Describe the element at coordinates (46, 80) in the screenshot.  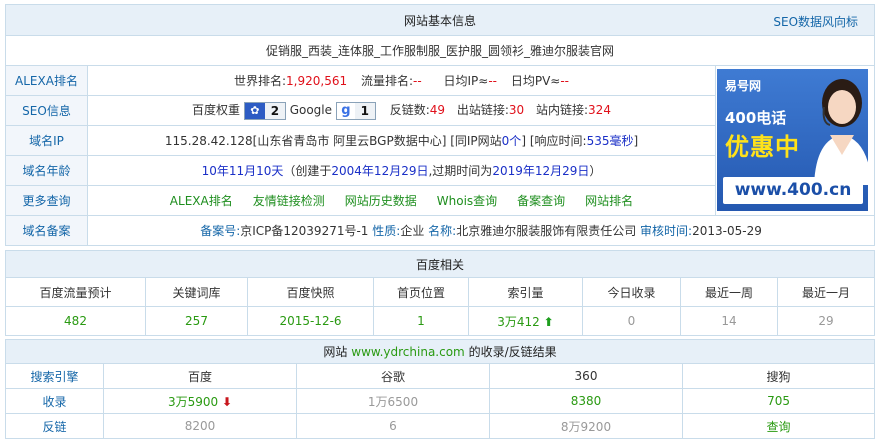
I see `alexa-label: ALEXA排名` at that location.